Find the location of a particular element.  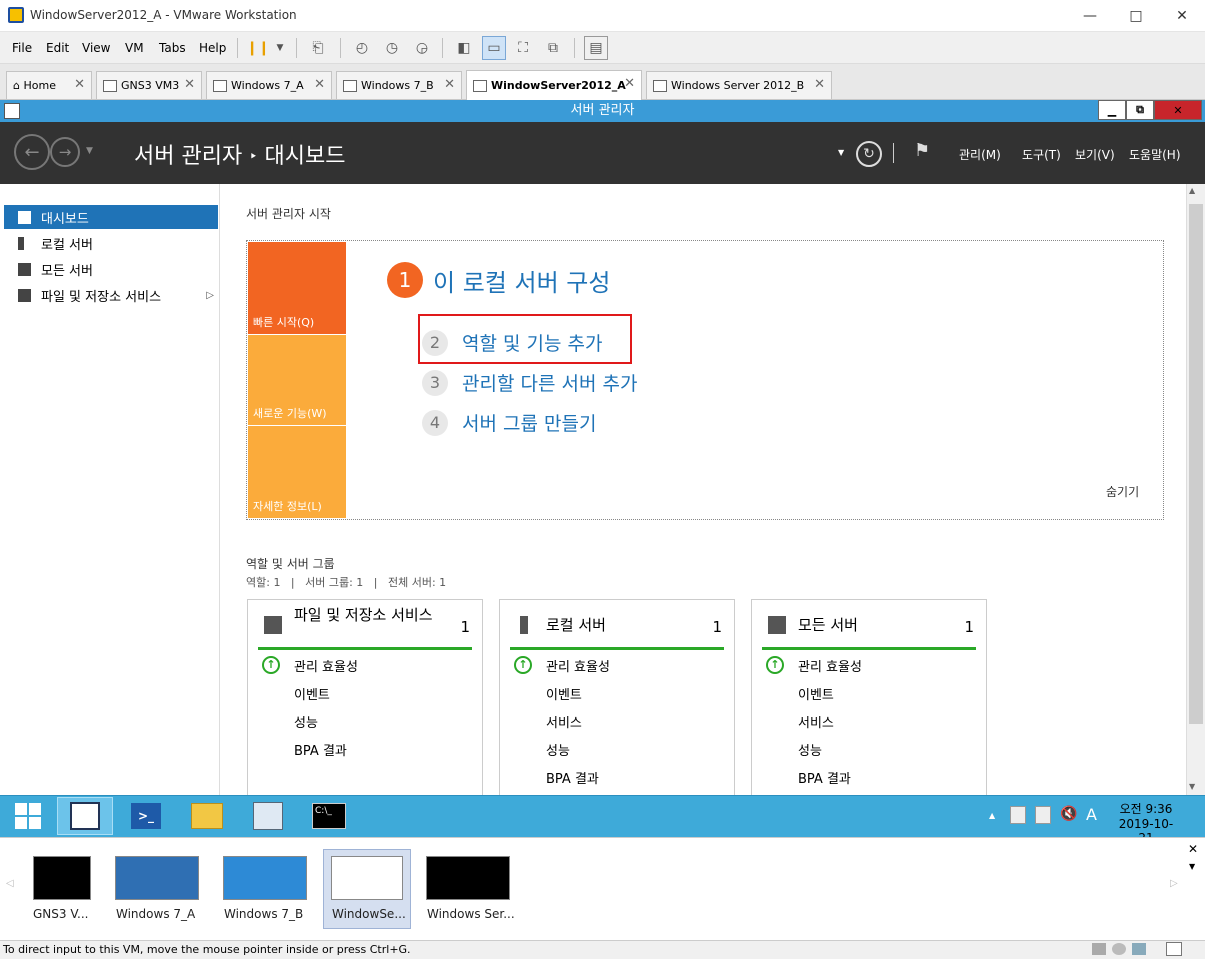

taskbar-control-panel is located at coordinates (268, 816).